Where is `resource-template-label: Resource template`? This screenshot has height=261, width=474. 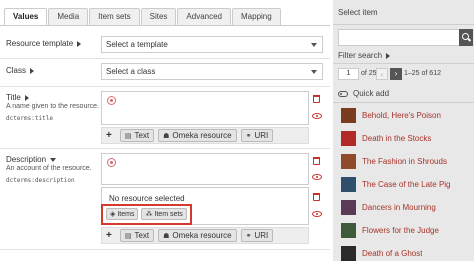
resource-template-label: Resource template is located at coordinates (44, 43).